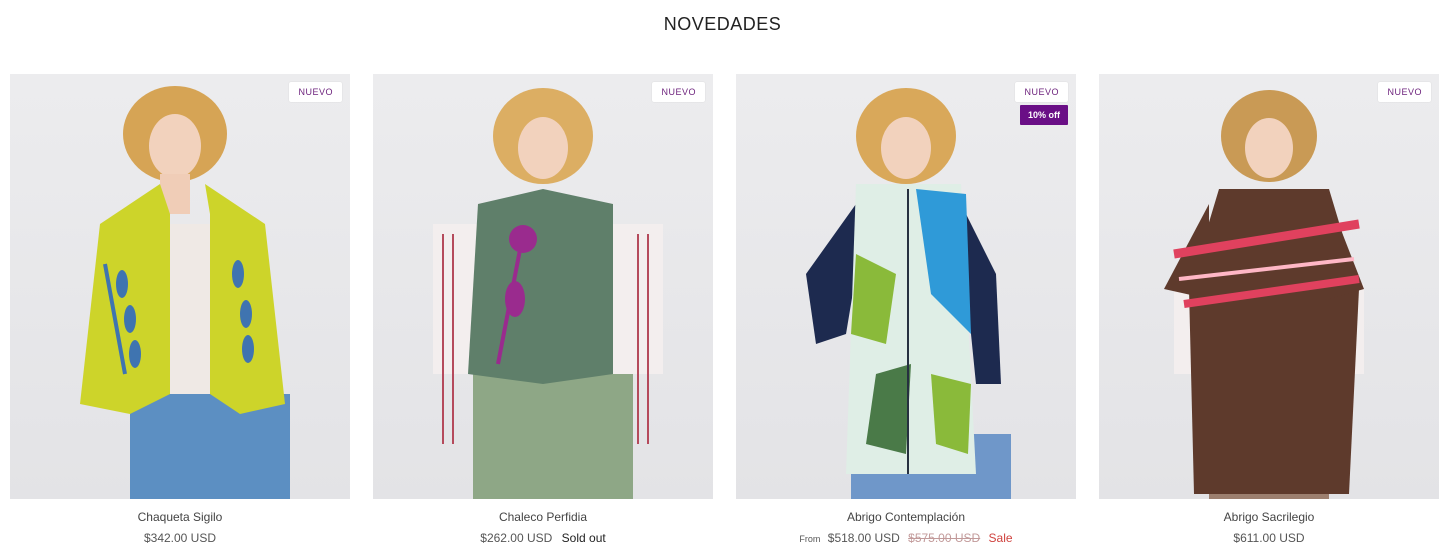 This screenshot has height=560, width=1445. I want to click on product-name: Chaleco Perfidia, so click(543, 517).